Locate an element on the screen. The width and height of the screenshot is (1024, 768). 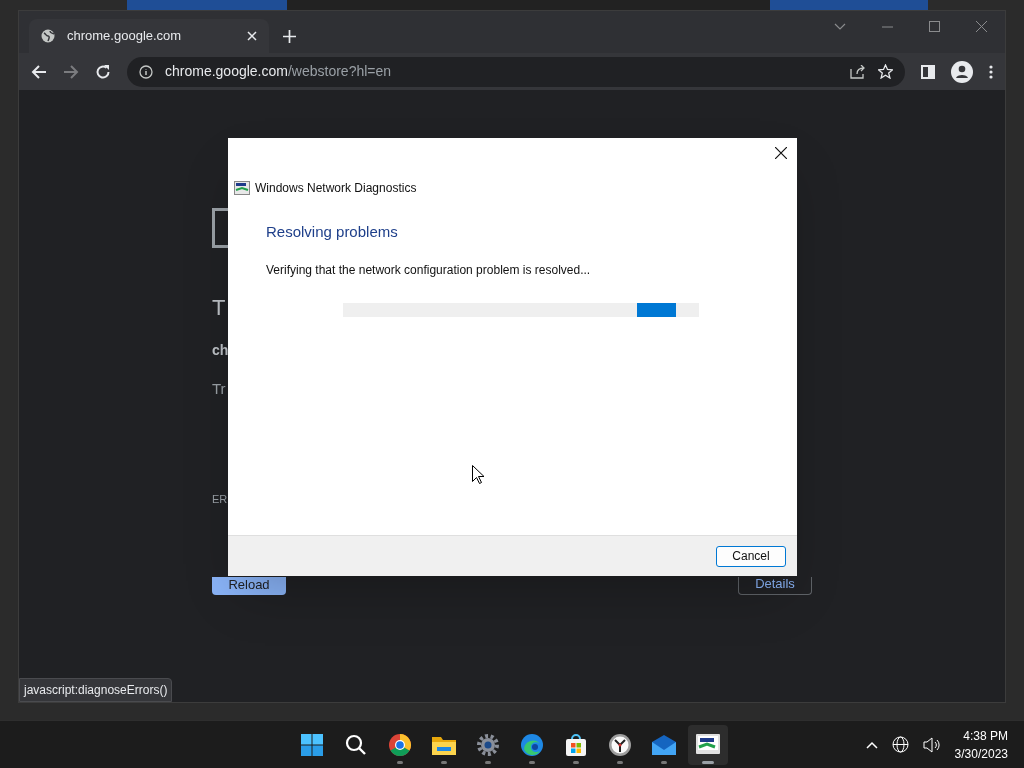
side-panel-icon is located at coordinates (928, 71).